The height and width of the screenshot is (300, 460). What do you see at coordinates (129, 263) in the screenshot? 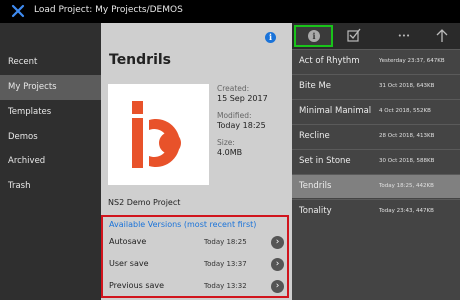
I see `version-name: User save` at bounding box center [129, 263].